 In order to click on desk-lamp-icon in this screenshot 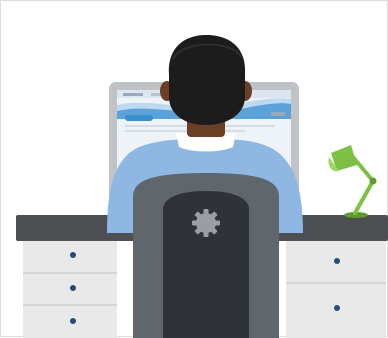, I will do `click(352, 181)`.